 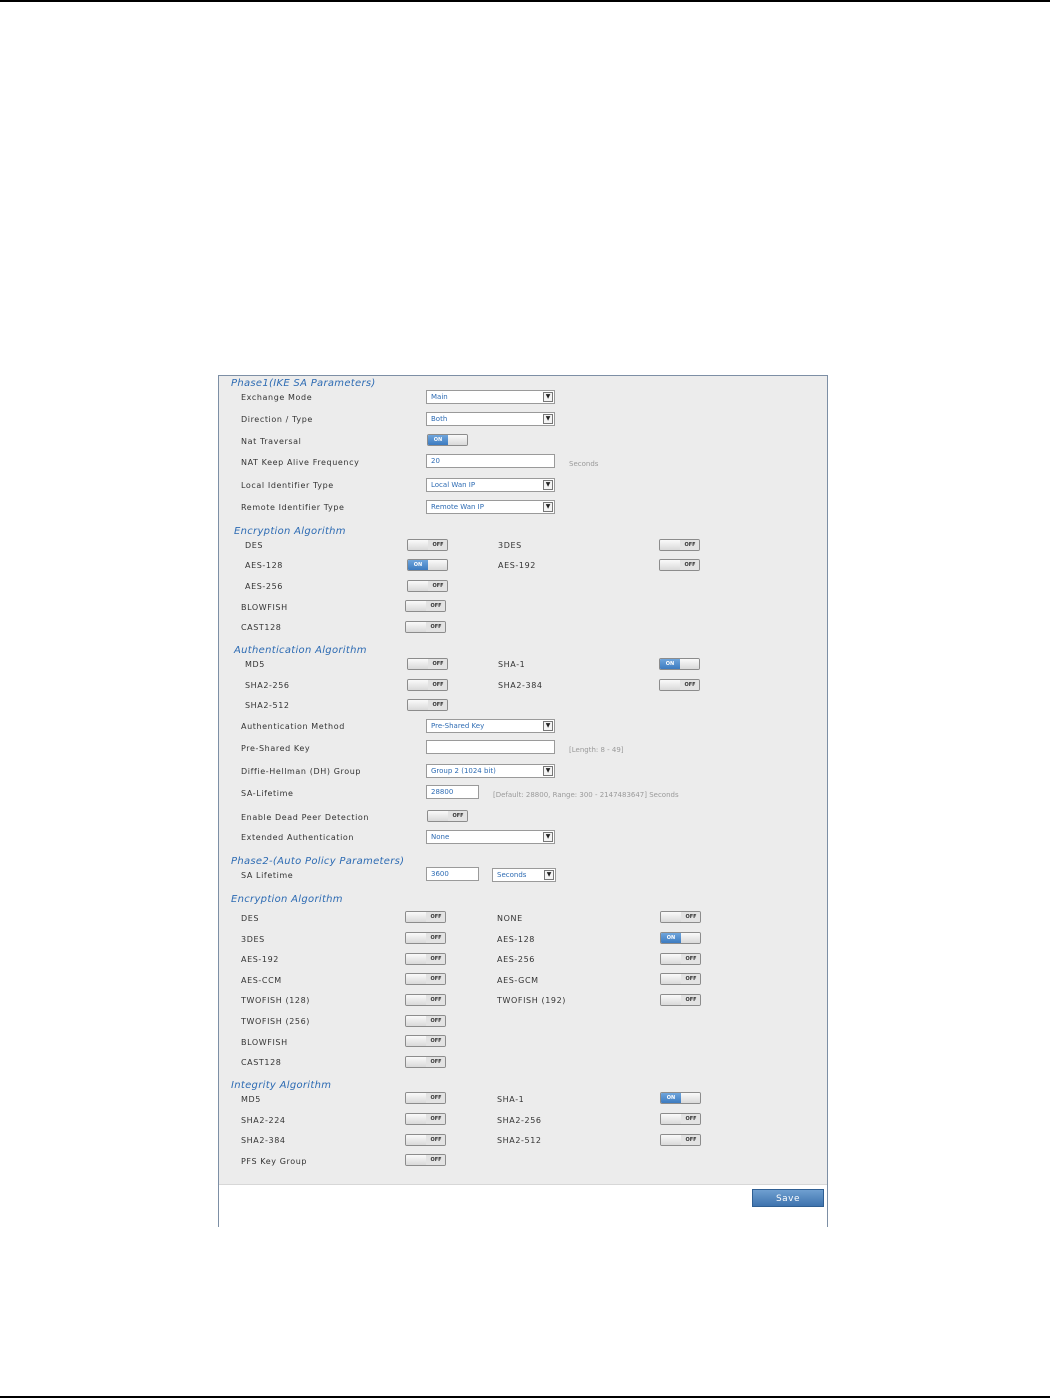 I want to click on enc1-3des-toggle: OFF, so click(x=679, y=545).